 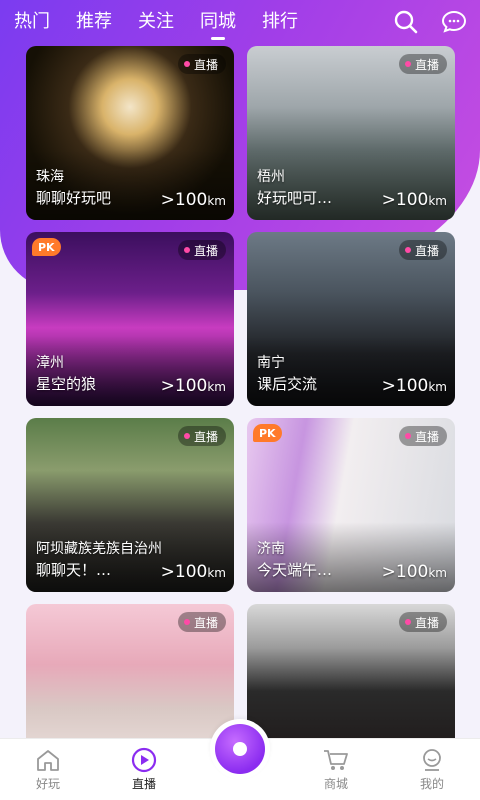 What do you see at coordinates (66, 384) in the screenshot?
I see `card-title: 星空的狼` at bounding box center [66, 384].